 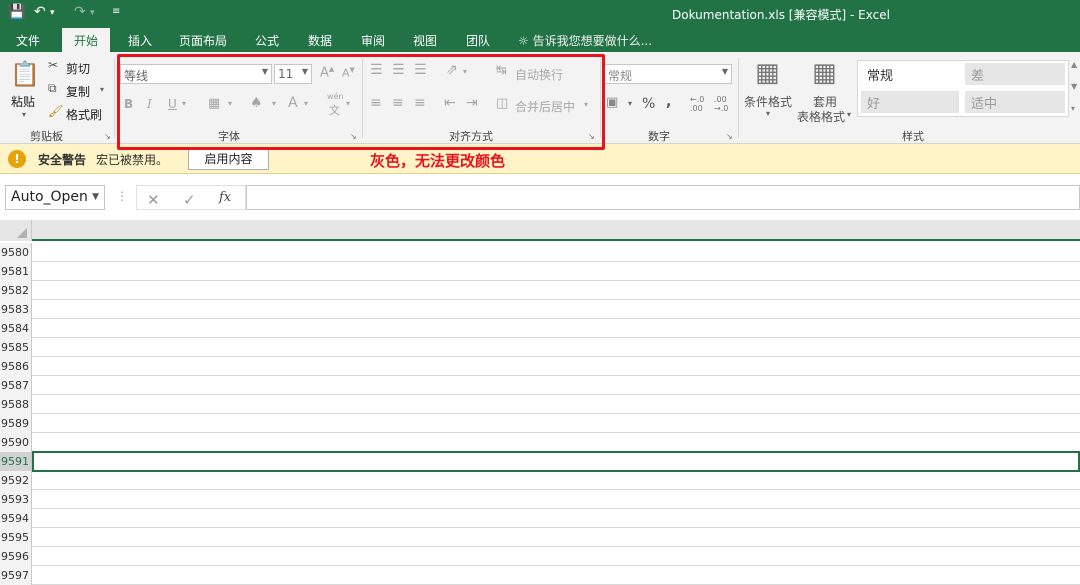 I want to click on tab-file: 文件, so click(x=28, y=40).